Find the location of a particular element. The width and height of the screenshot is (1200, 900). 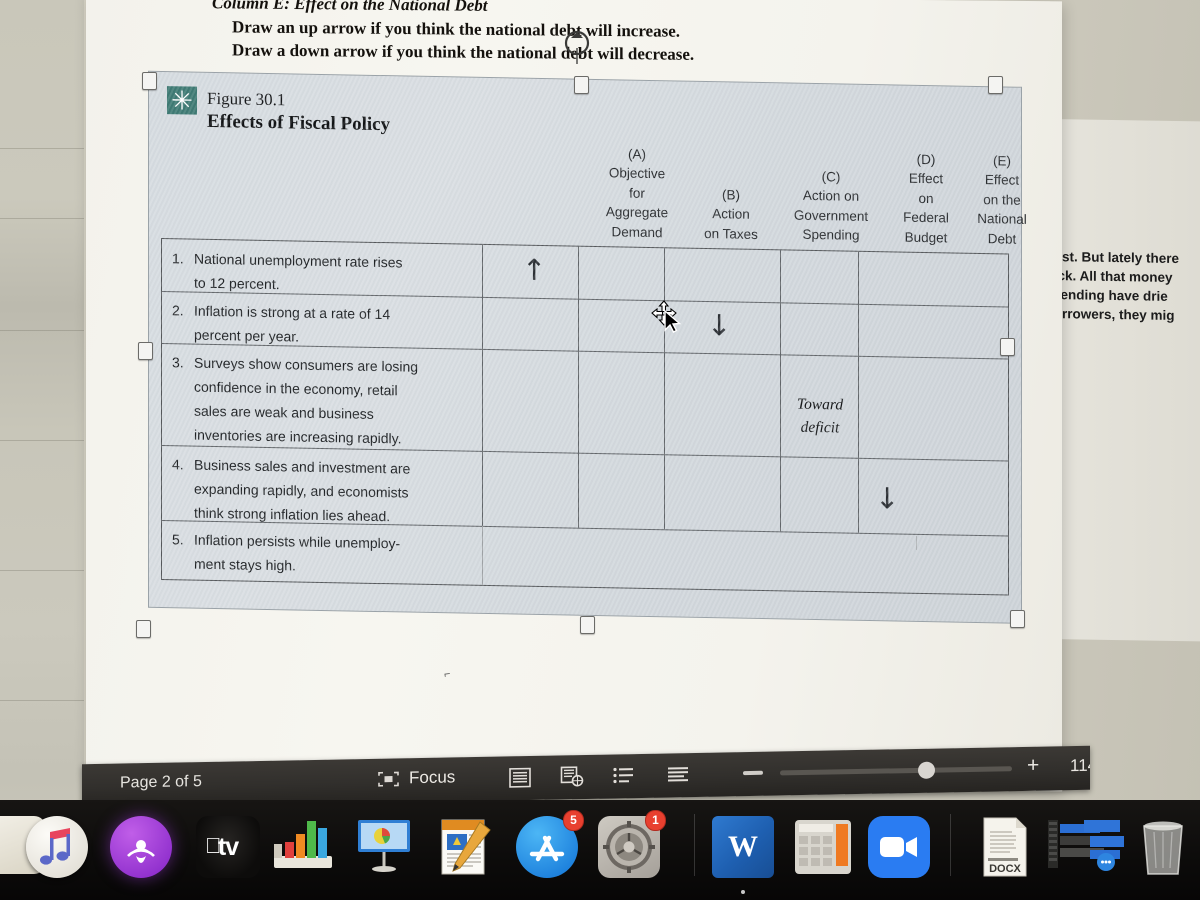

zoom-in-button: + is located at coordinates (1033, 765).